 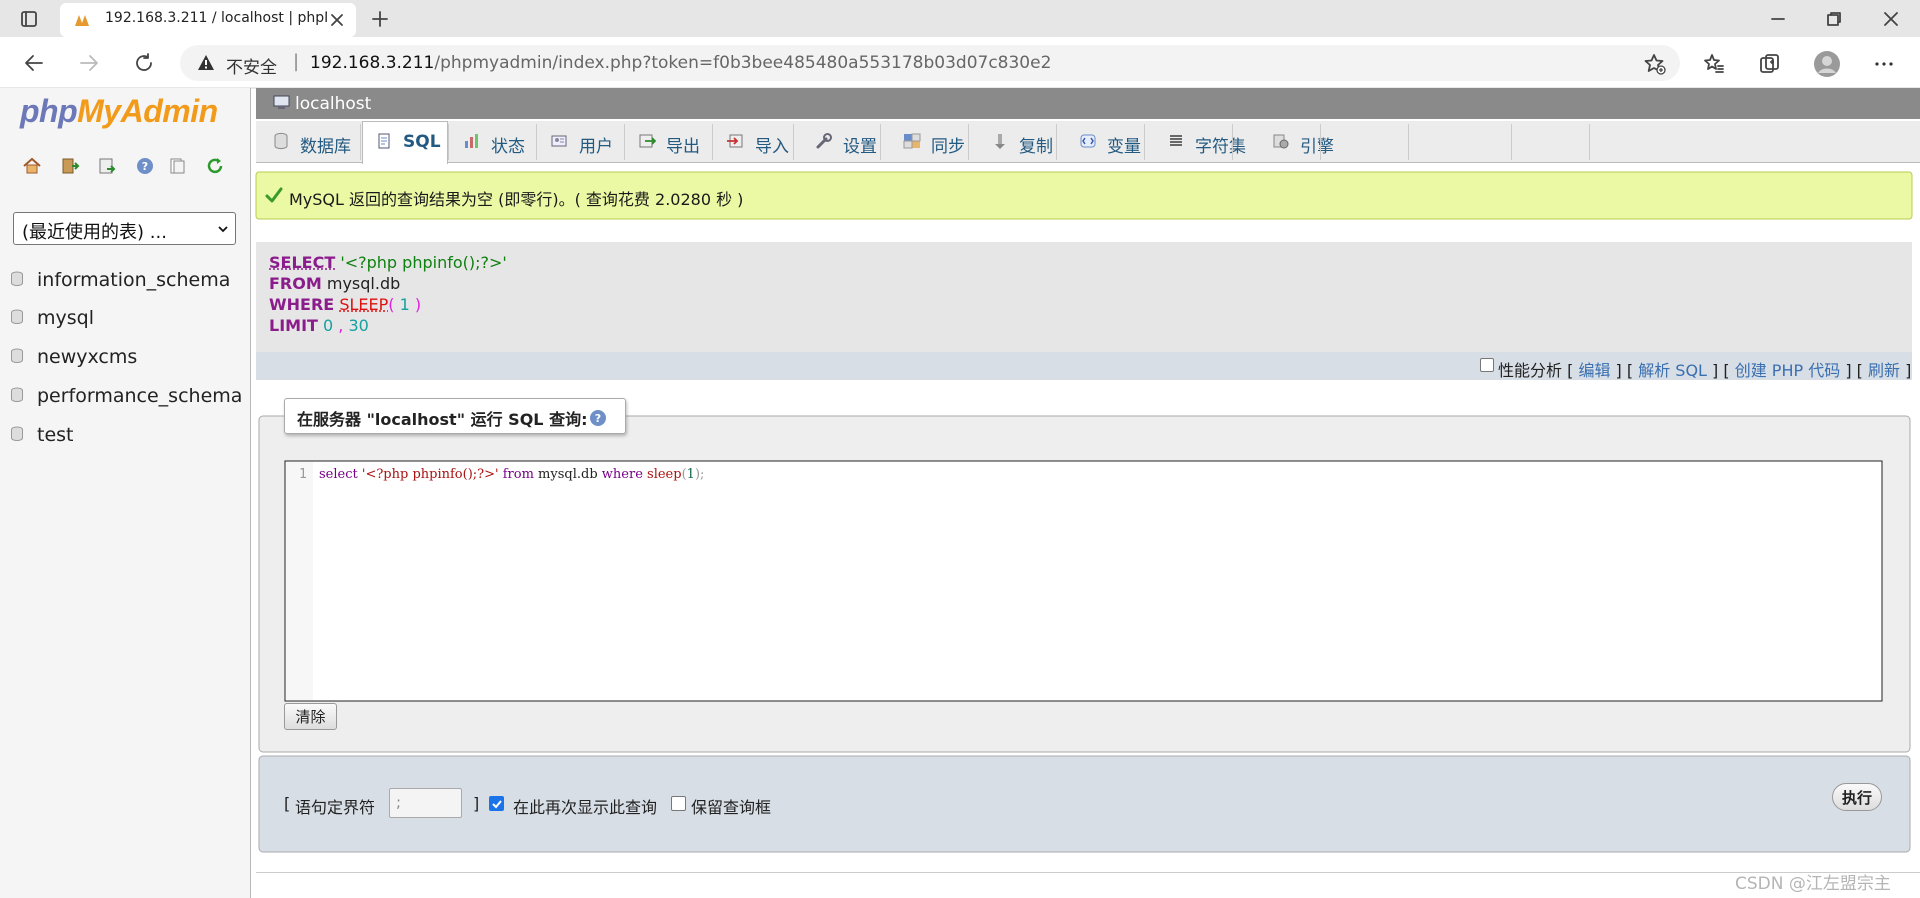 I want to click on watermark: CSDN @江左盟宗主, so click(x=1813, y=884).